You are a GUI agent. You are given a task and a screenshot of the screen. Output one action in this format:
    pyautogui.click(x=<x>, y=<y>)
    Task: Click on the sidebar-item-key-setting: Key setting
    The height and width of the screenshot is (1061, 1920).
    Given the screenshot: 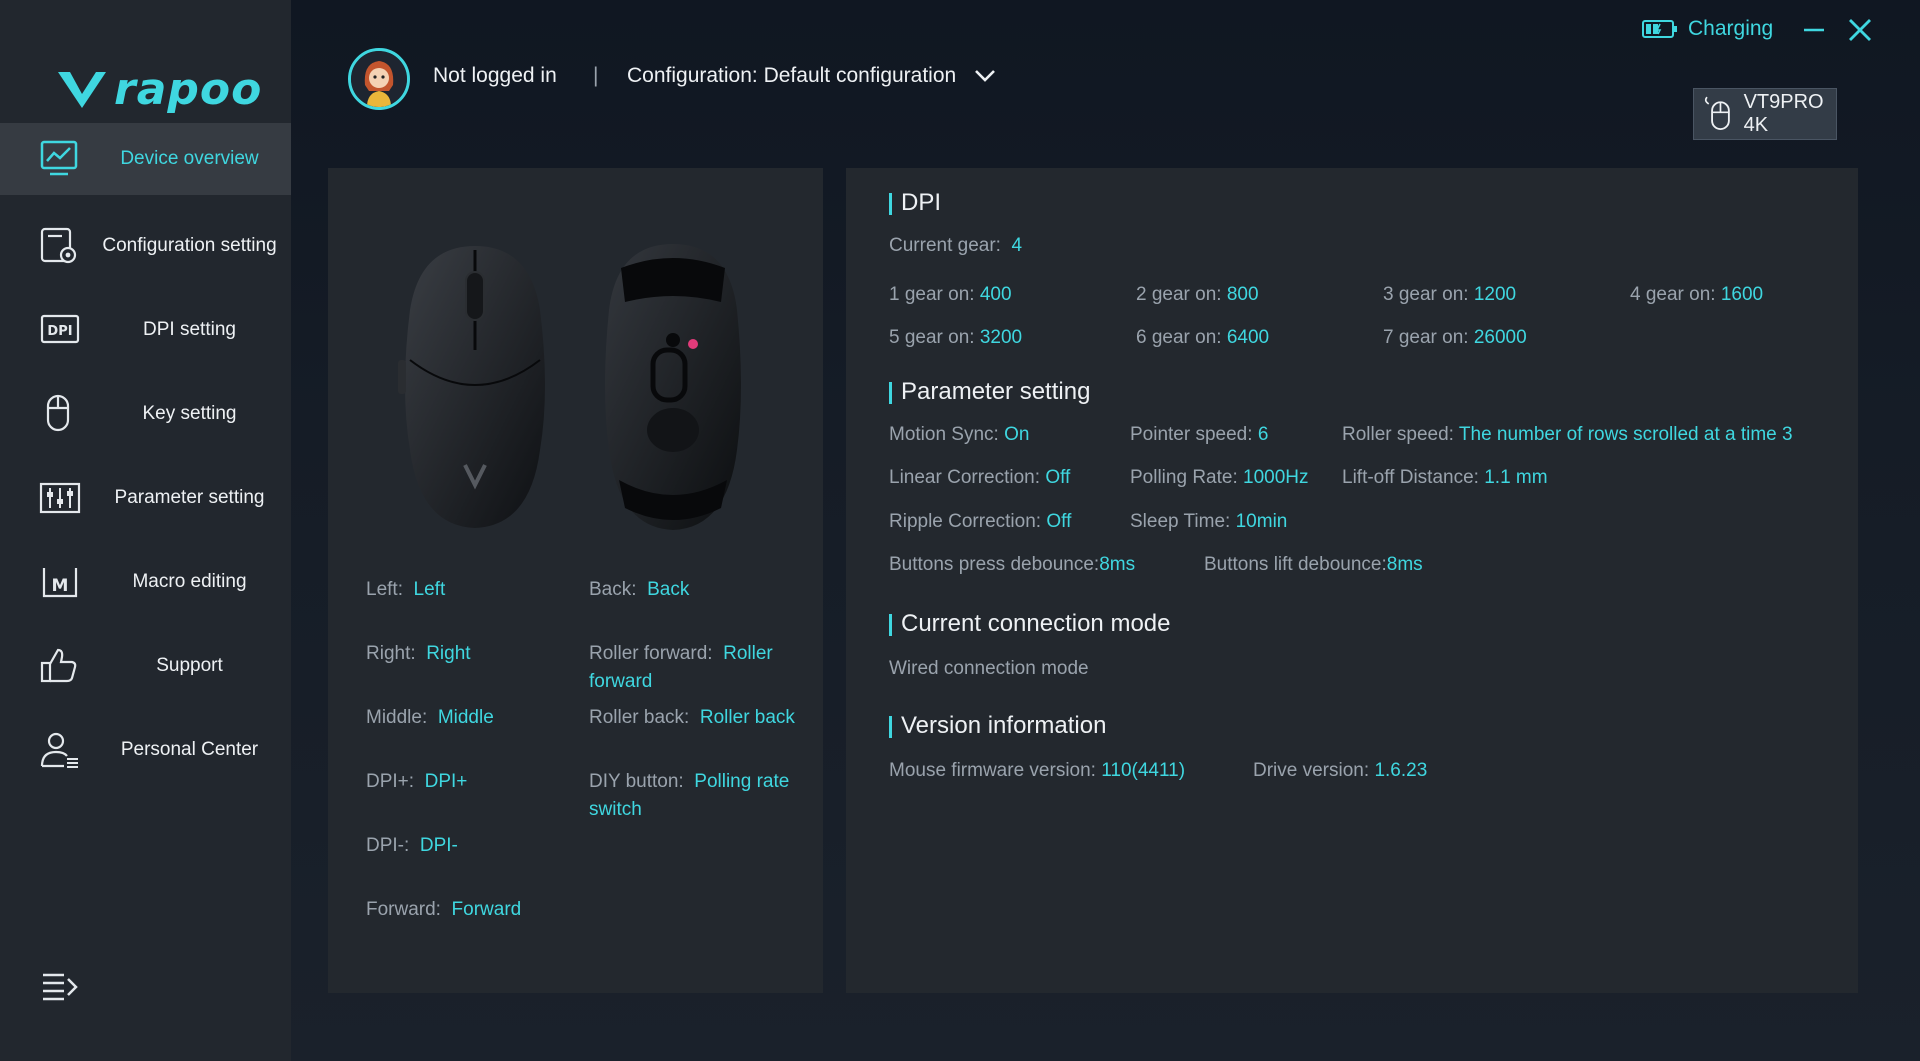 What is the action you would take?
    pyautogui.click(x=145, y=414)
    